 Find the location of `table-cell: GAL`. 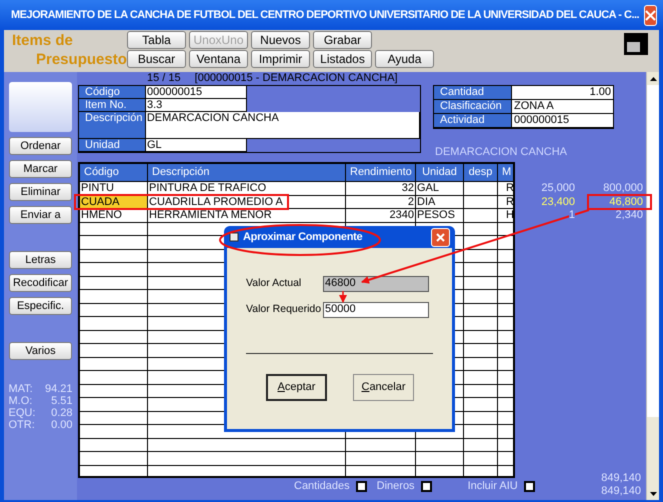

table-cell: GAL is located at coordinates (440, 188).